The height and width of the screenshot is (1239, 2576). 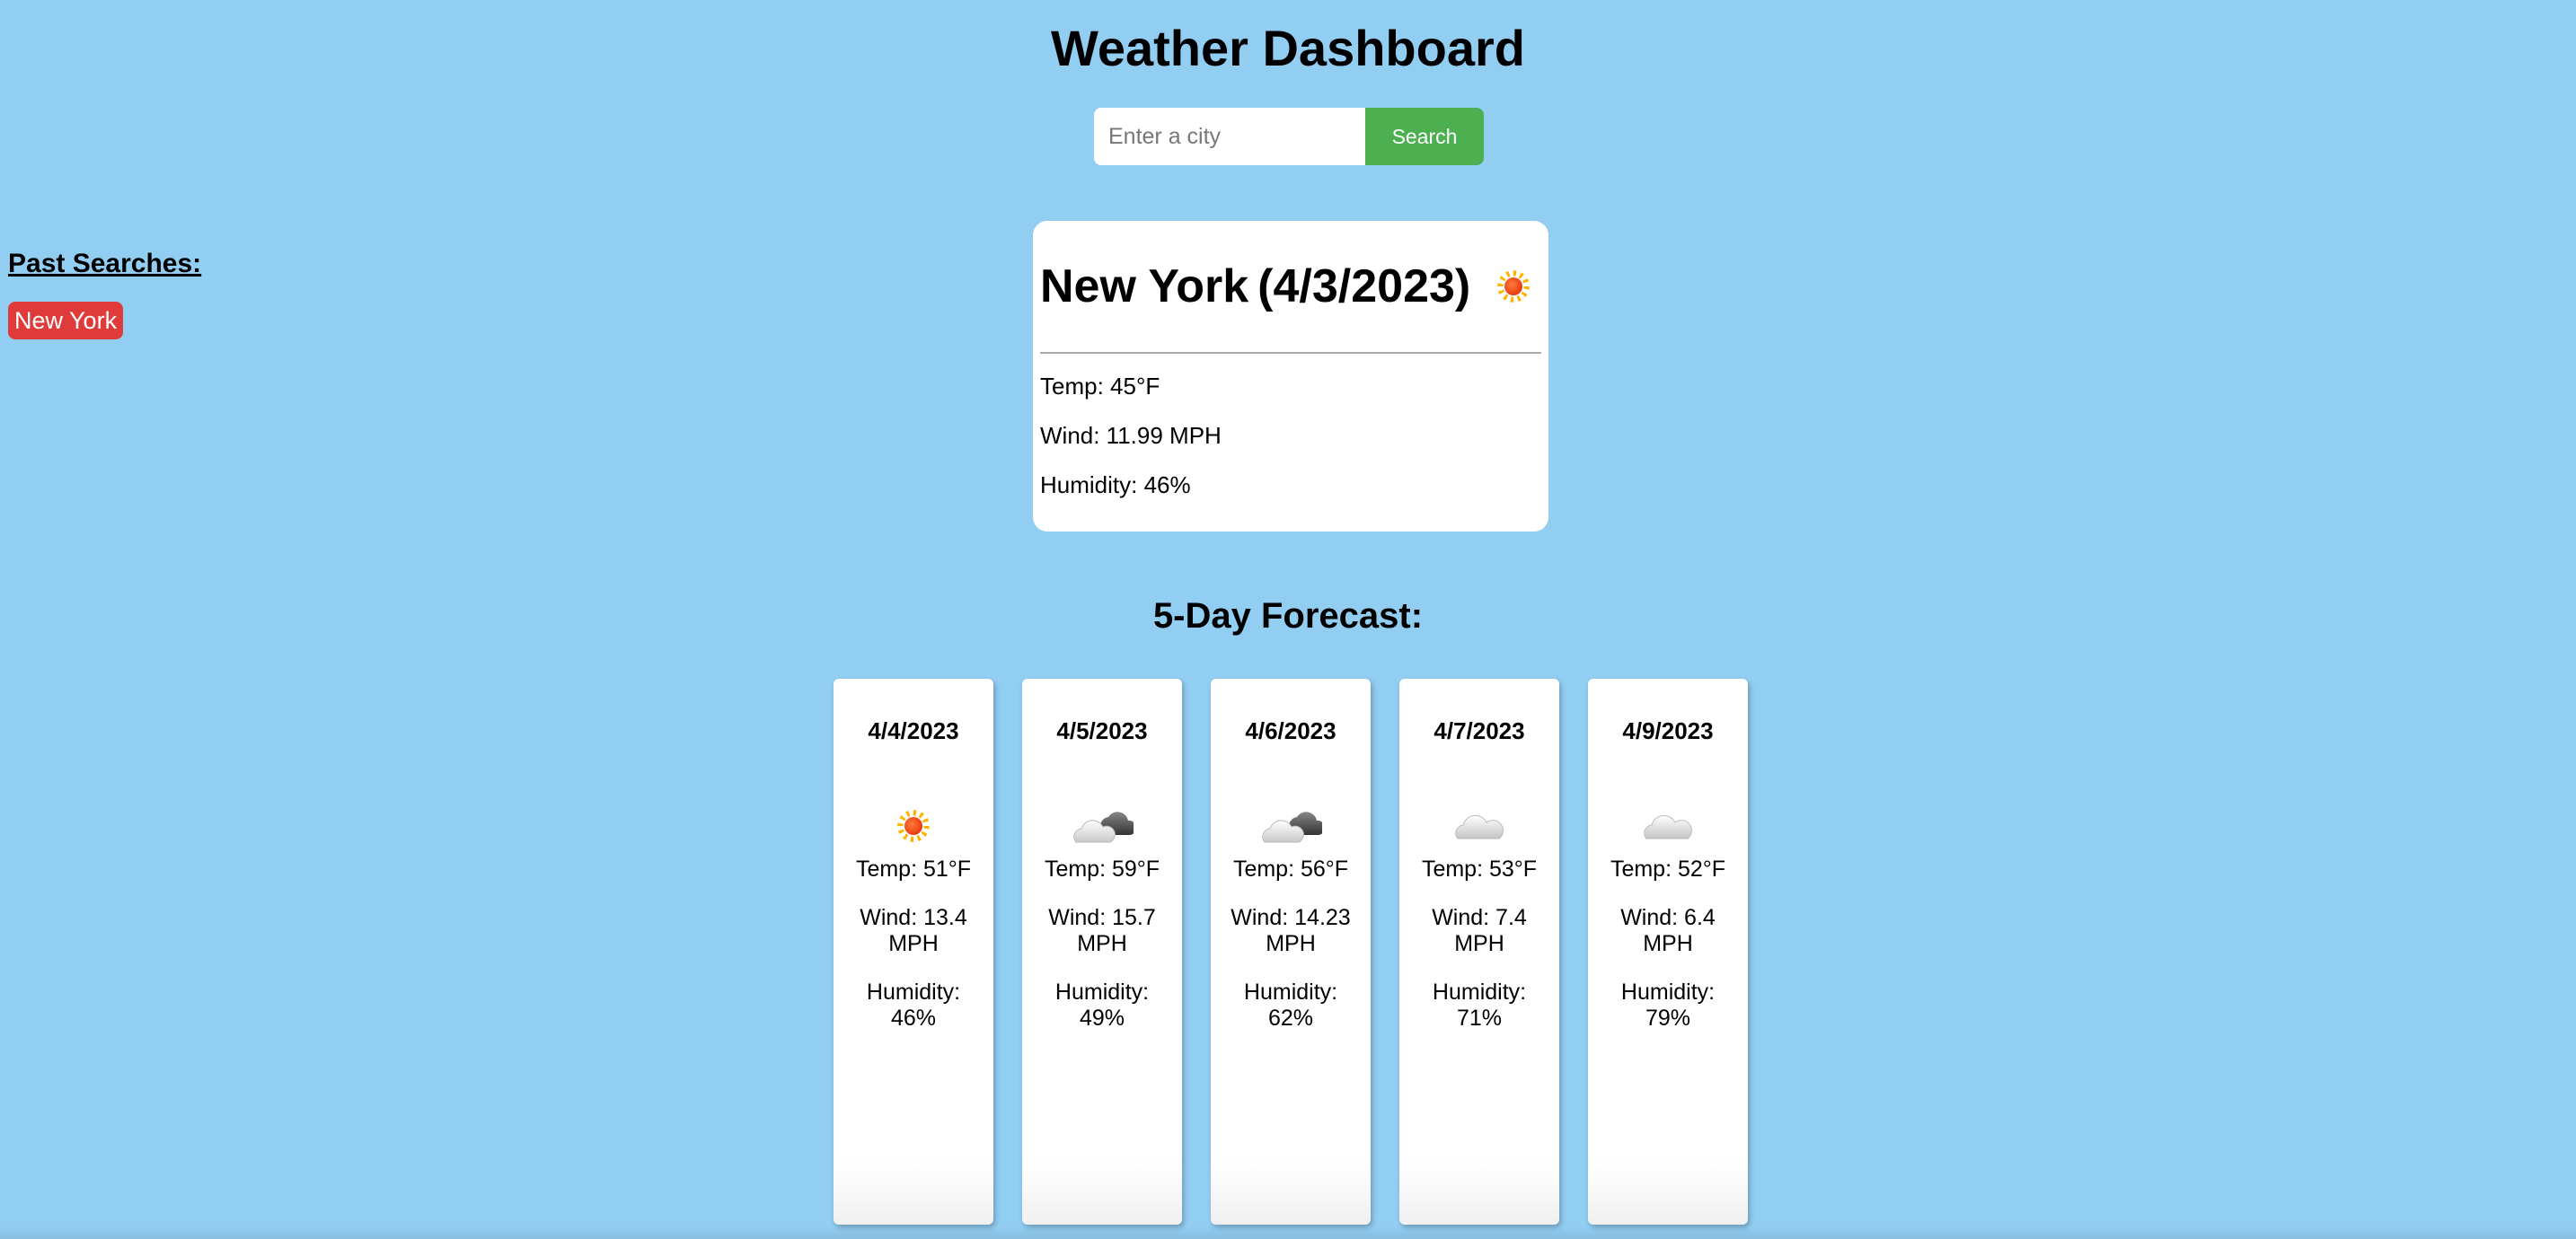 I want to click on forecast-temp: Temp: 52°F, so click(x=1668, y=870).